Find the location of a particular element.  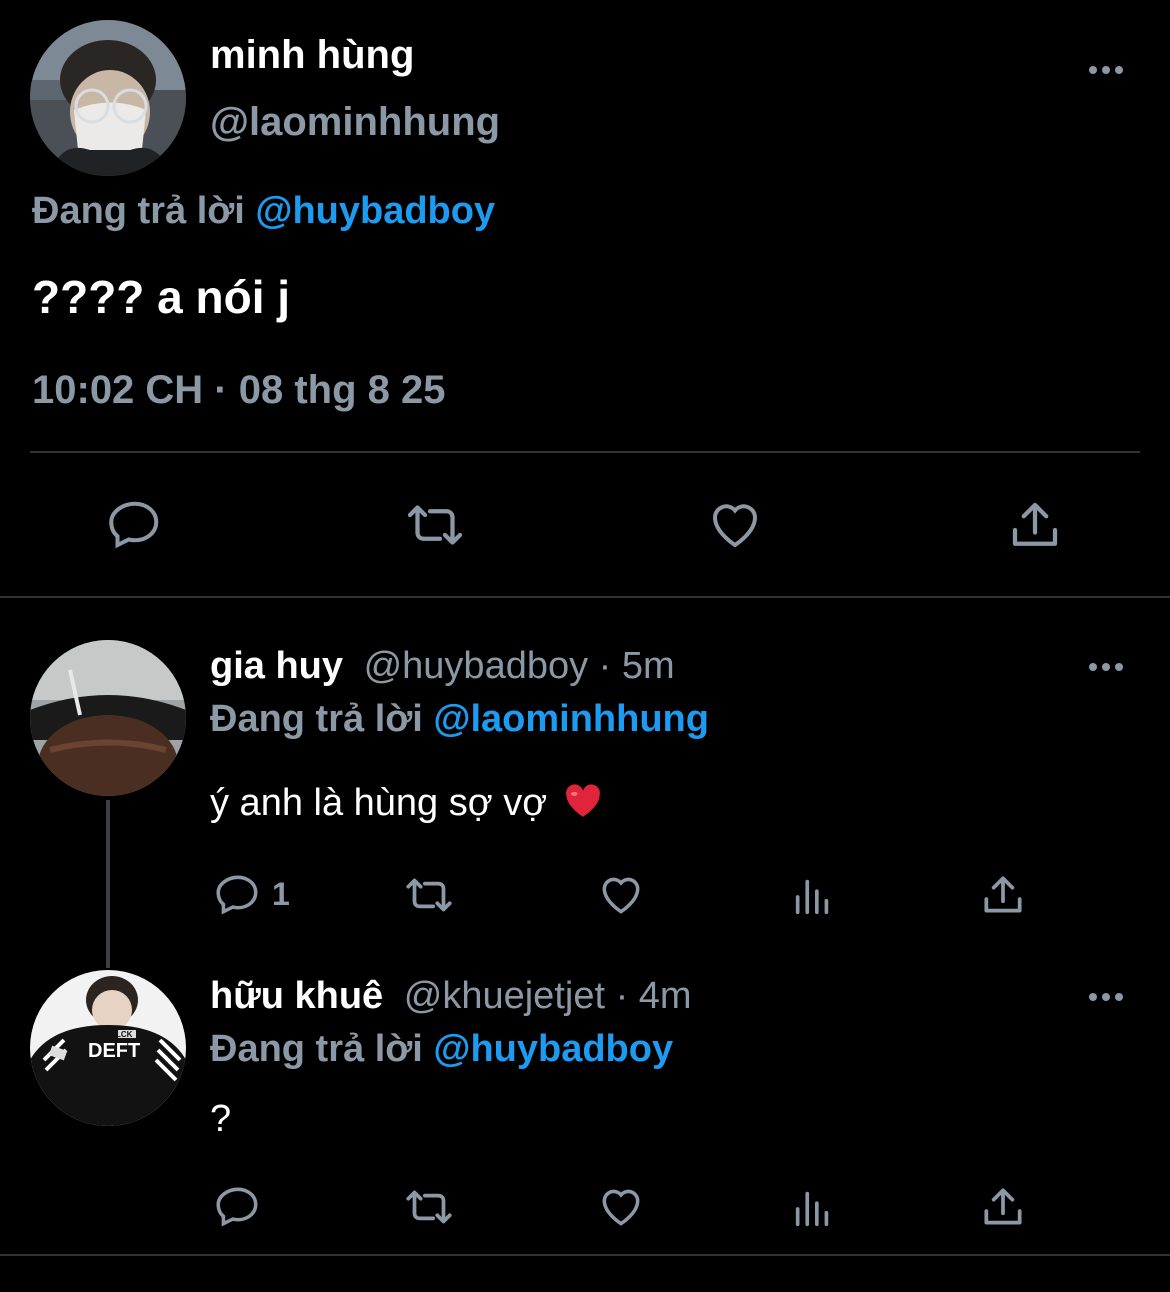

reply1-text-line: ý anh là hùng sợ vợ is located at coordinates (406, 805).